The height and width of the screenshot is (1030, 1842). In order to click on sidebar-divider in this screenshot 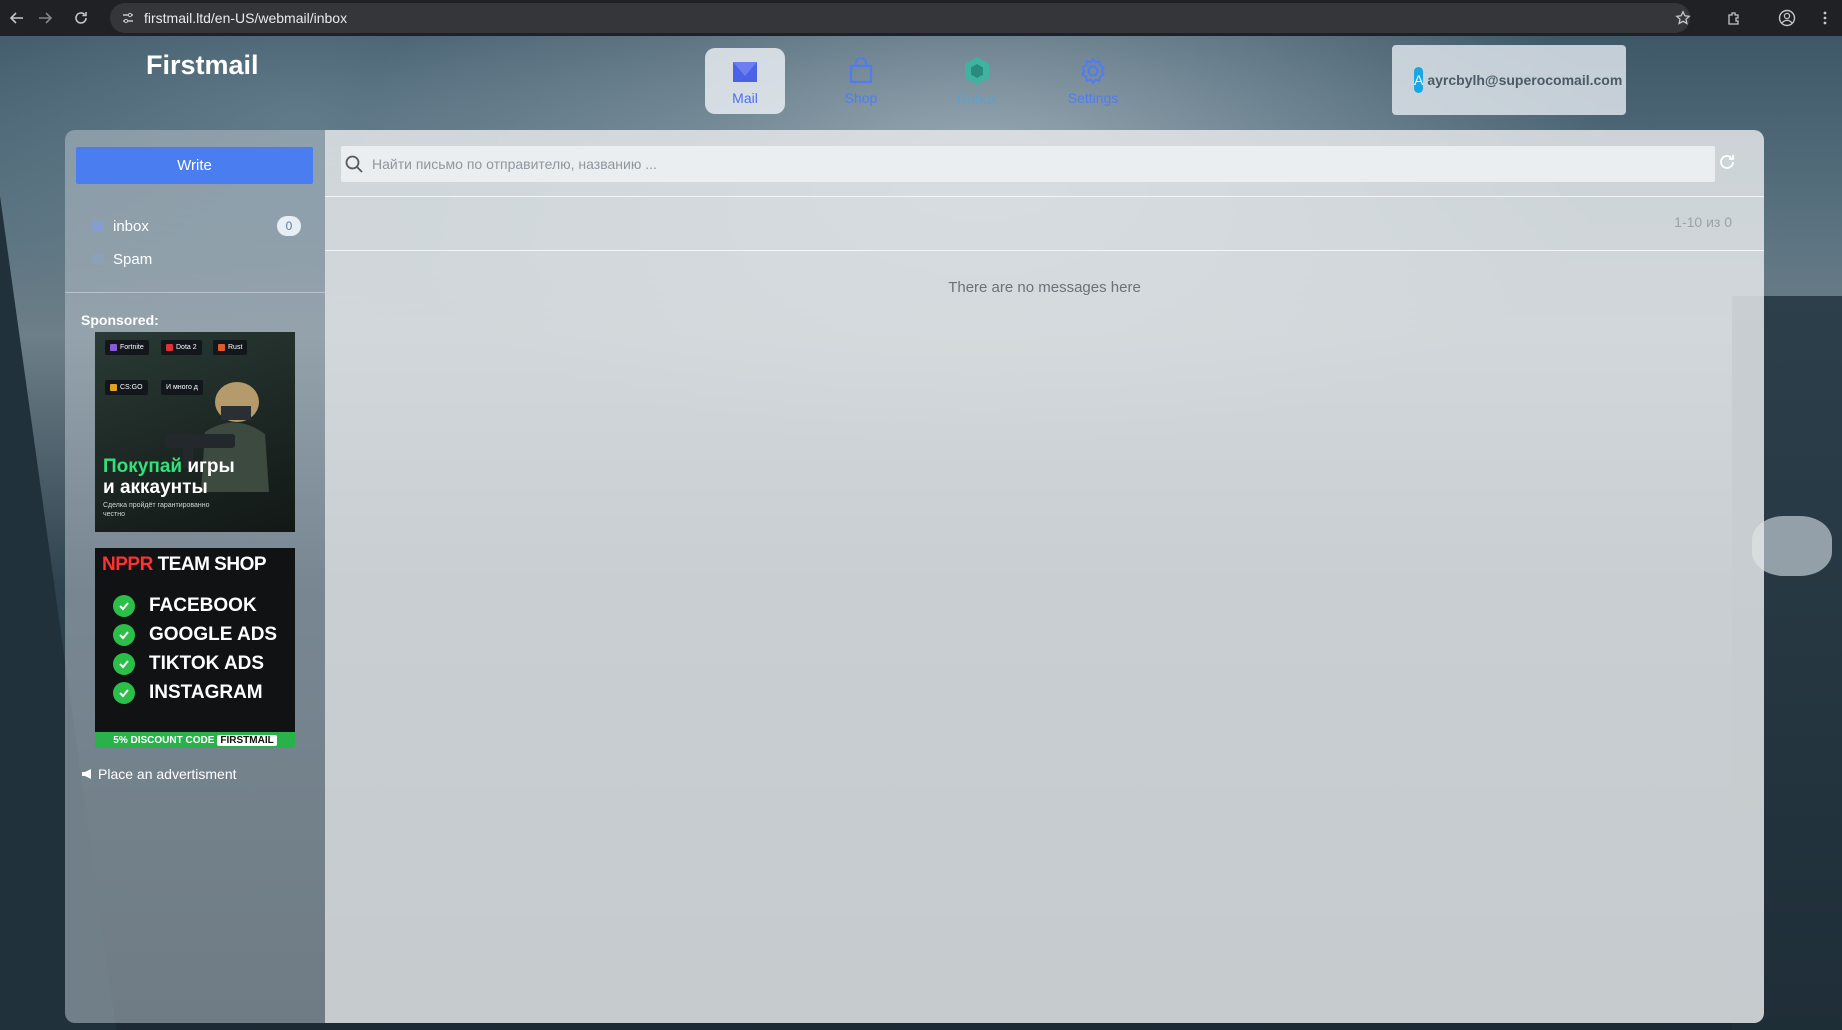, I will do `click(195, 292)`.